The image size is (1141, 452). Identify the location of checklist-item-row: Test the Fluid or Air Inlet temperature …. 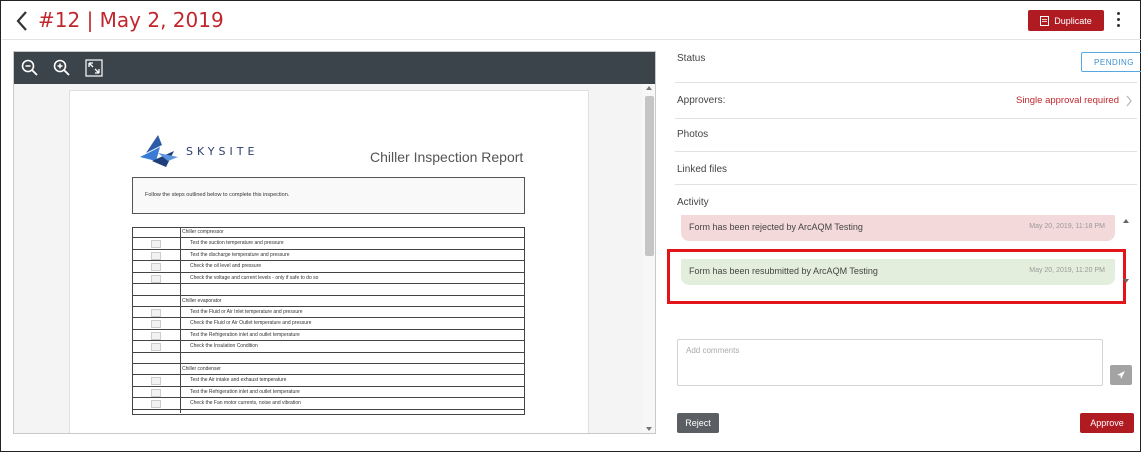
(328, 312).